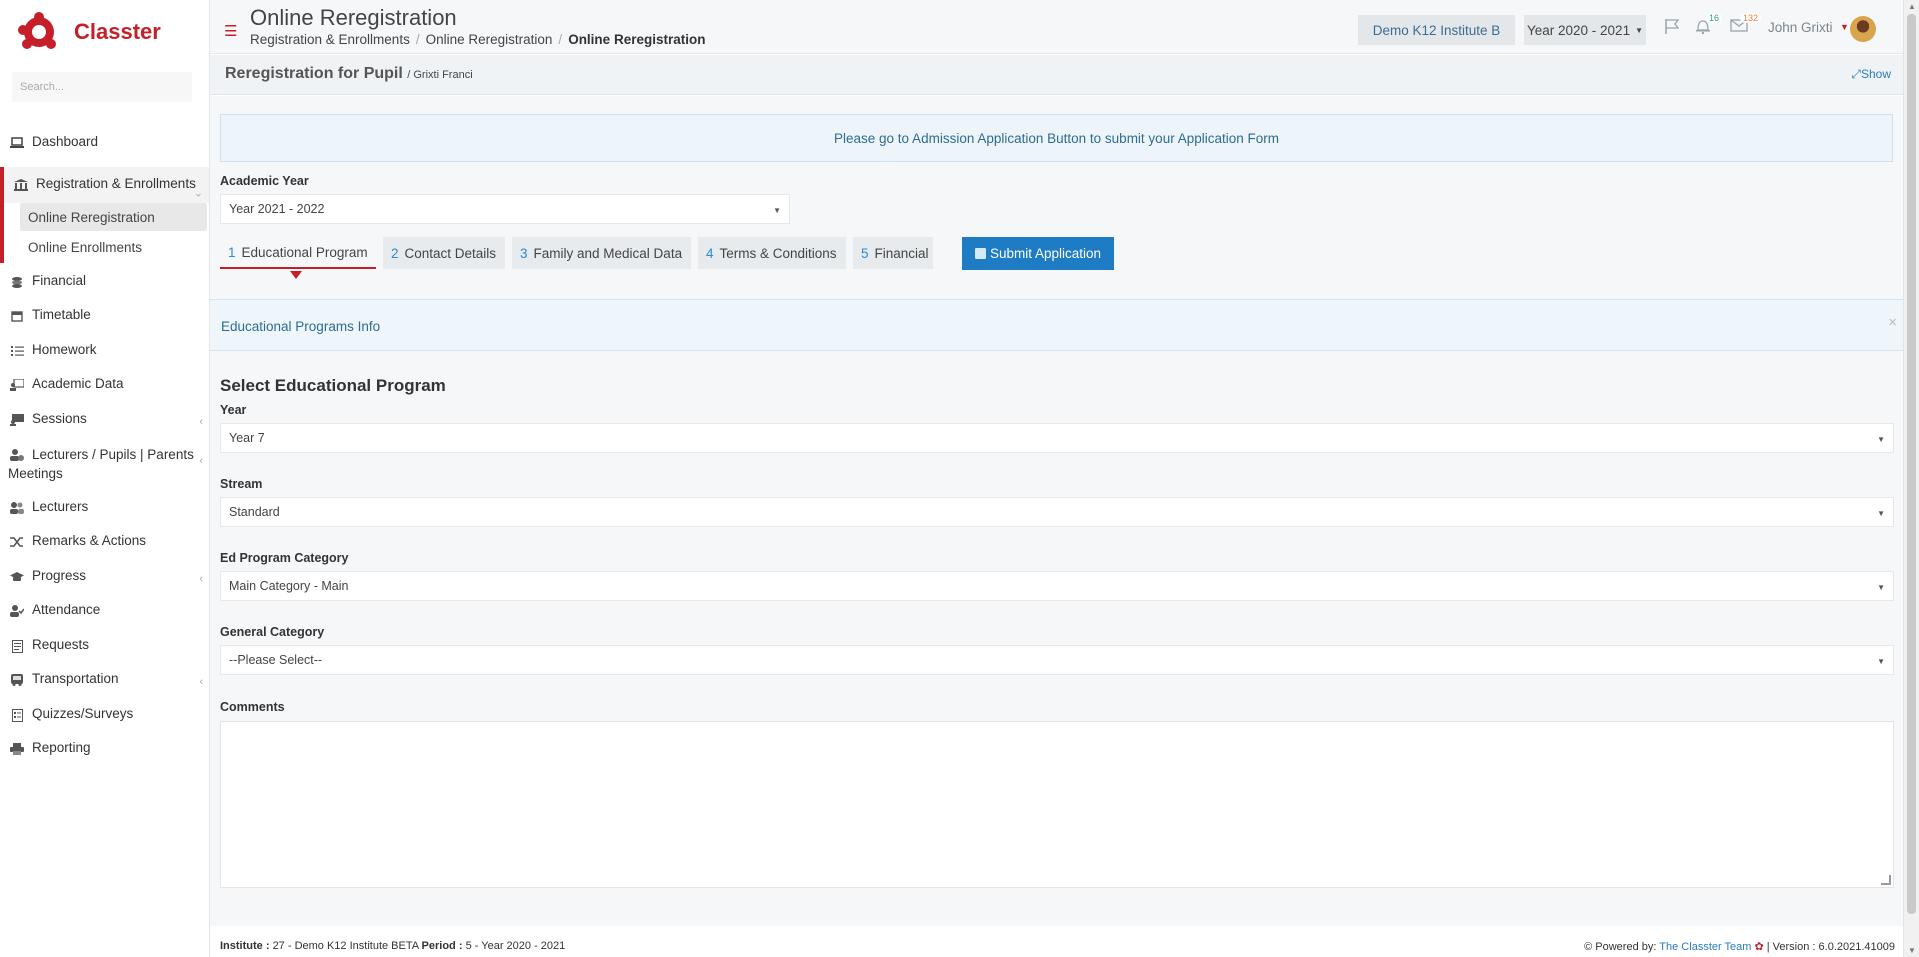 This screenshot has width=1919, height=957. What do you see at coordinates (104, 349) in the screenshot?
I see `sidebar-item-homework: Homework` at bounding box center [104, 349].